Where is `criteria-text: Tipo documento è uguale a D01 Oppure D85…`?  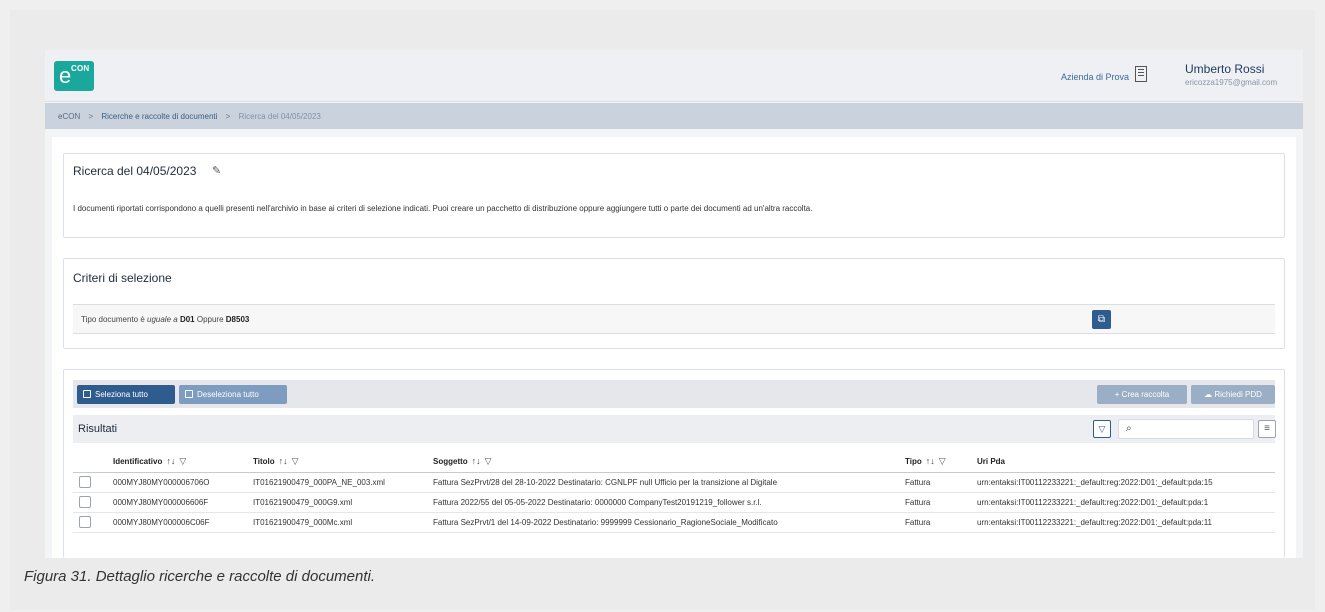
criteria-text: Tipo documento è uguale a D01 Oppure D85… is located at coordinates (165, 319).